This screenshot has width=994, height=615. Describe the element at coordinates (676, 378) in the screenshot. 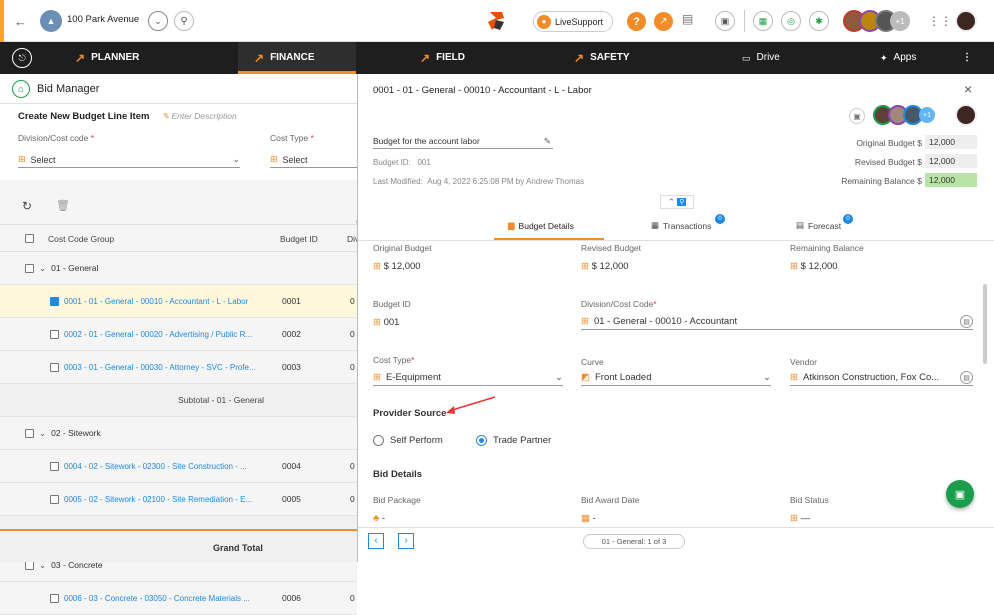

I see `curve-select: ◩ Front Loaded ⌄` at that location.